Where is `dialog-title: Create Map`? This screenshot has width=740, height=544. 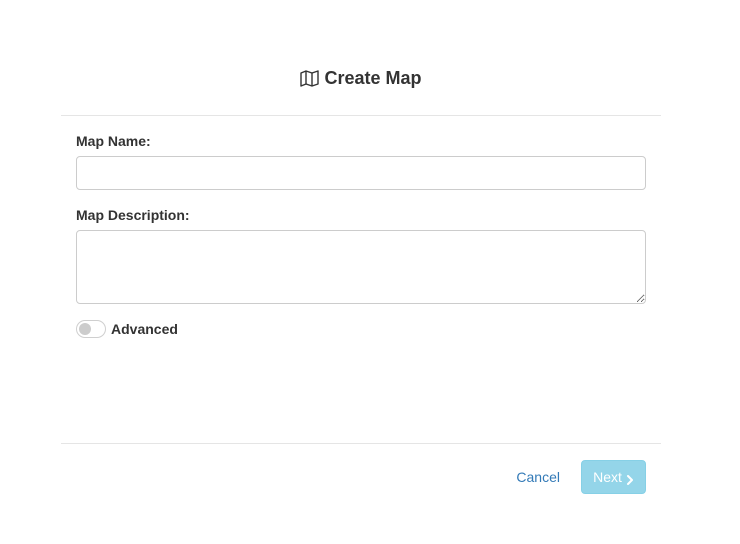 dialog-title: Create Map is located at coordinates (361, 78).